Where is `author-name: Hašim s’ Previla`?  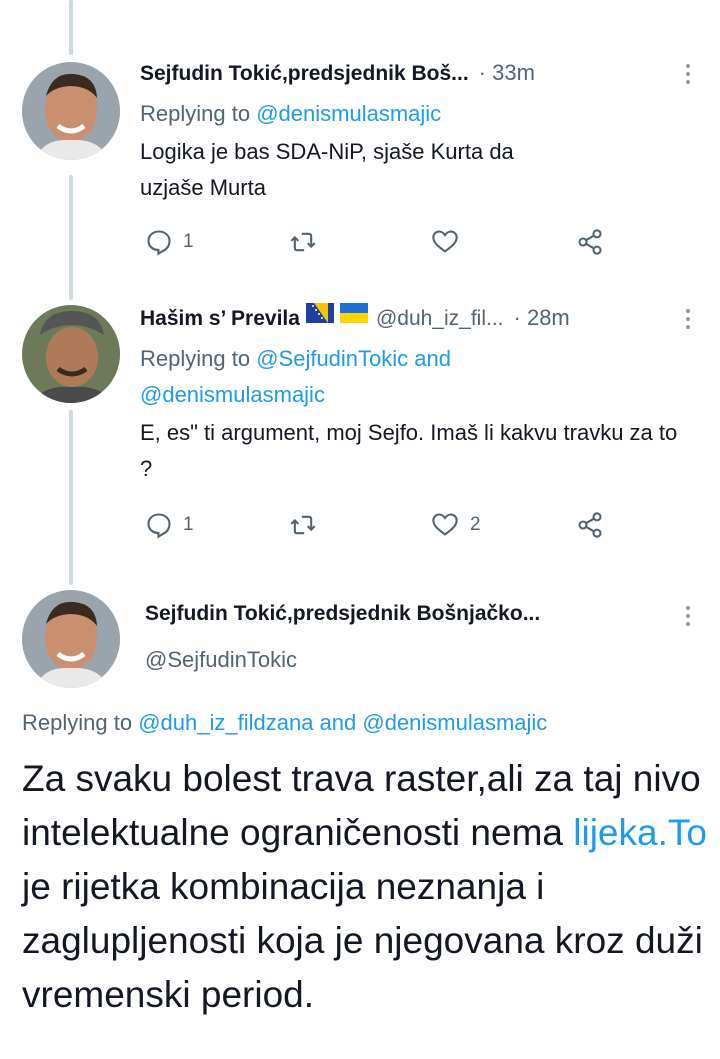
author-name: Hašim s’ Previla is located at coordinates (220, 319).